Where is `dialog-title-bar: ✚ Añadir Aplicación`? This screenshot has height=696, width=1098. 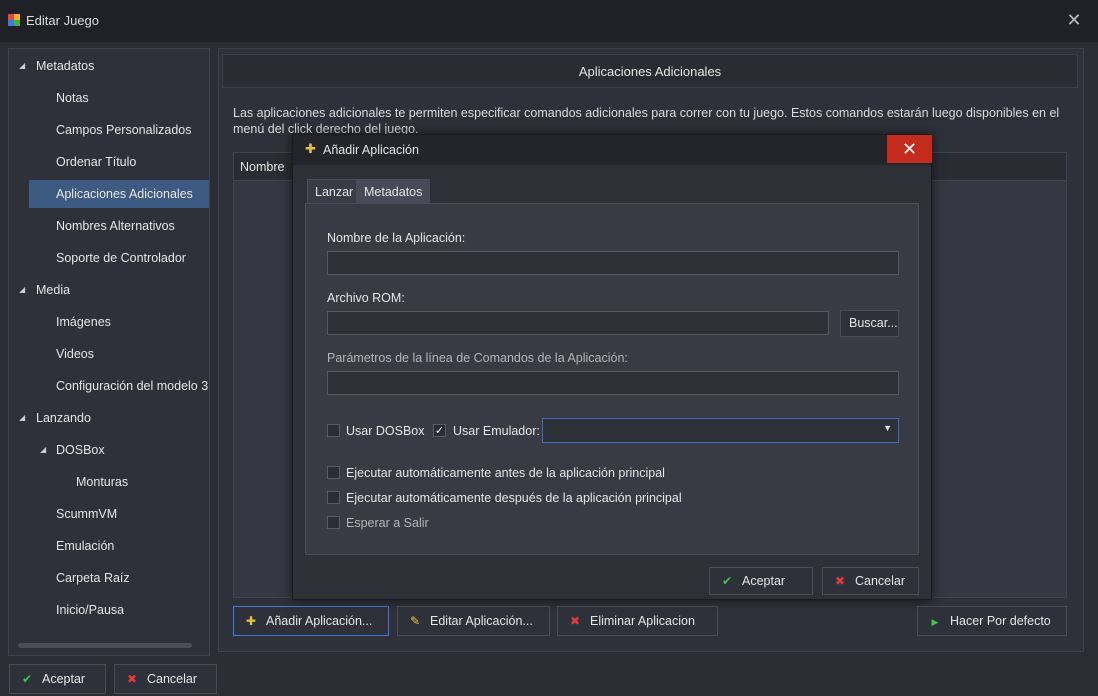 dialog-title-bar: ✚ Añadir Aplicación is located at coordinates (612, 150).